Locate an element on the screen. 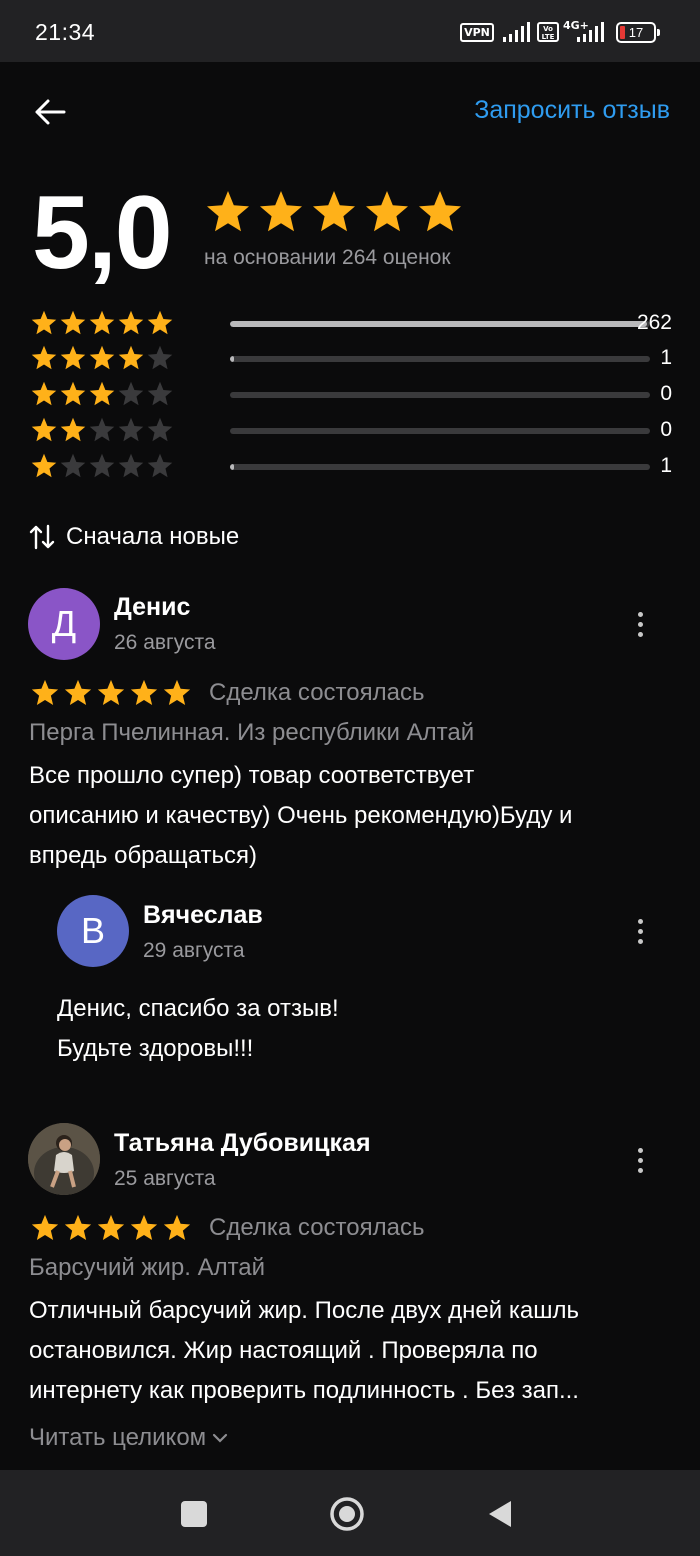 This screenshot has width=700, height=1556. reply-avatar: В is located at coordinates (93, 931).